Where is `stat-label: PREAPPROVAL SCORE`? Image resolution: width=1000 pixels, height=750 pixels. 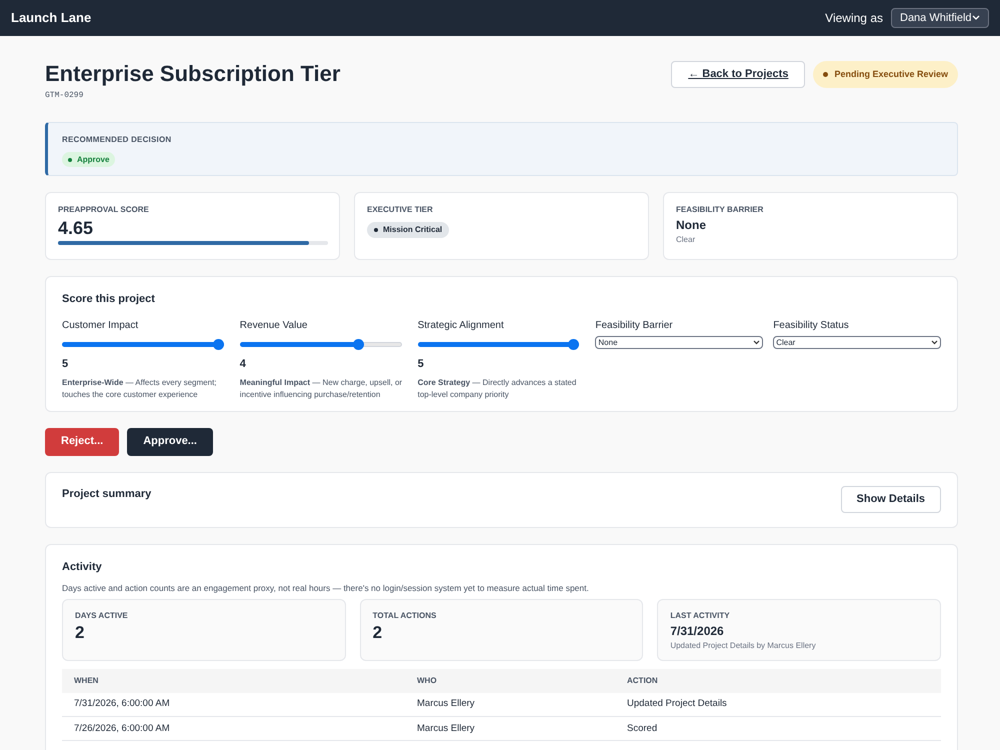 stat-label: PREAPPROVAL SCORE is located at coordinates (104, 210).